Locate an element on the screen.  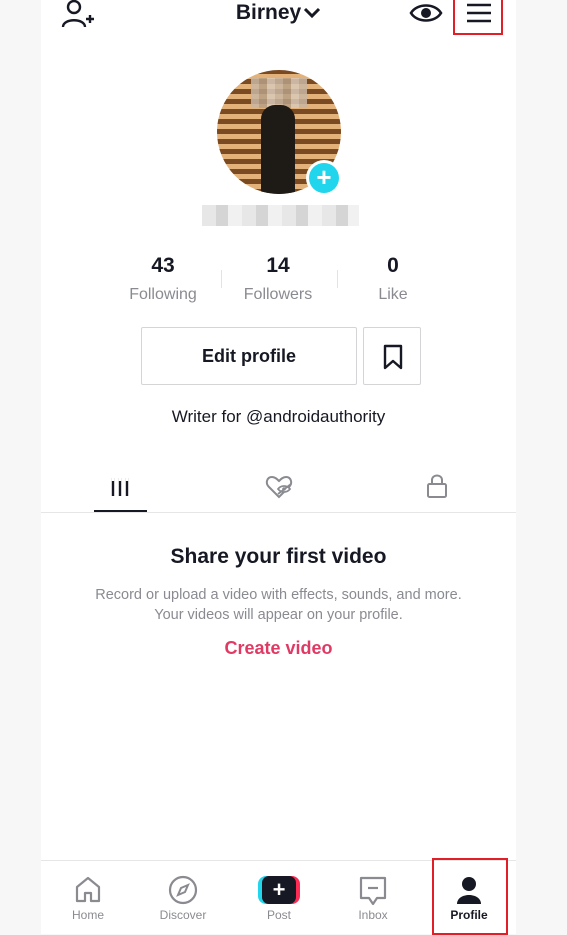
top-bar: Birney is located at coordinates (278, 17).